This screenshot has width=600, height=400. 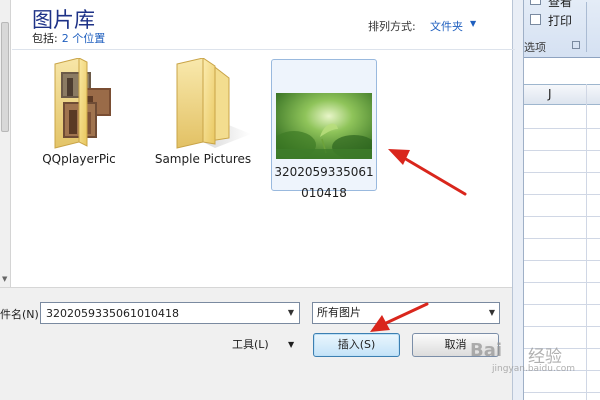 I want to click on locations-link: 2 个位置, so click(x=84, y=38).